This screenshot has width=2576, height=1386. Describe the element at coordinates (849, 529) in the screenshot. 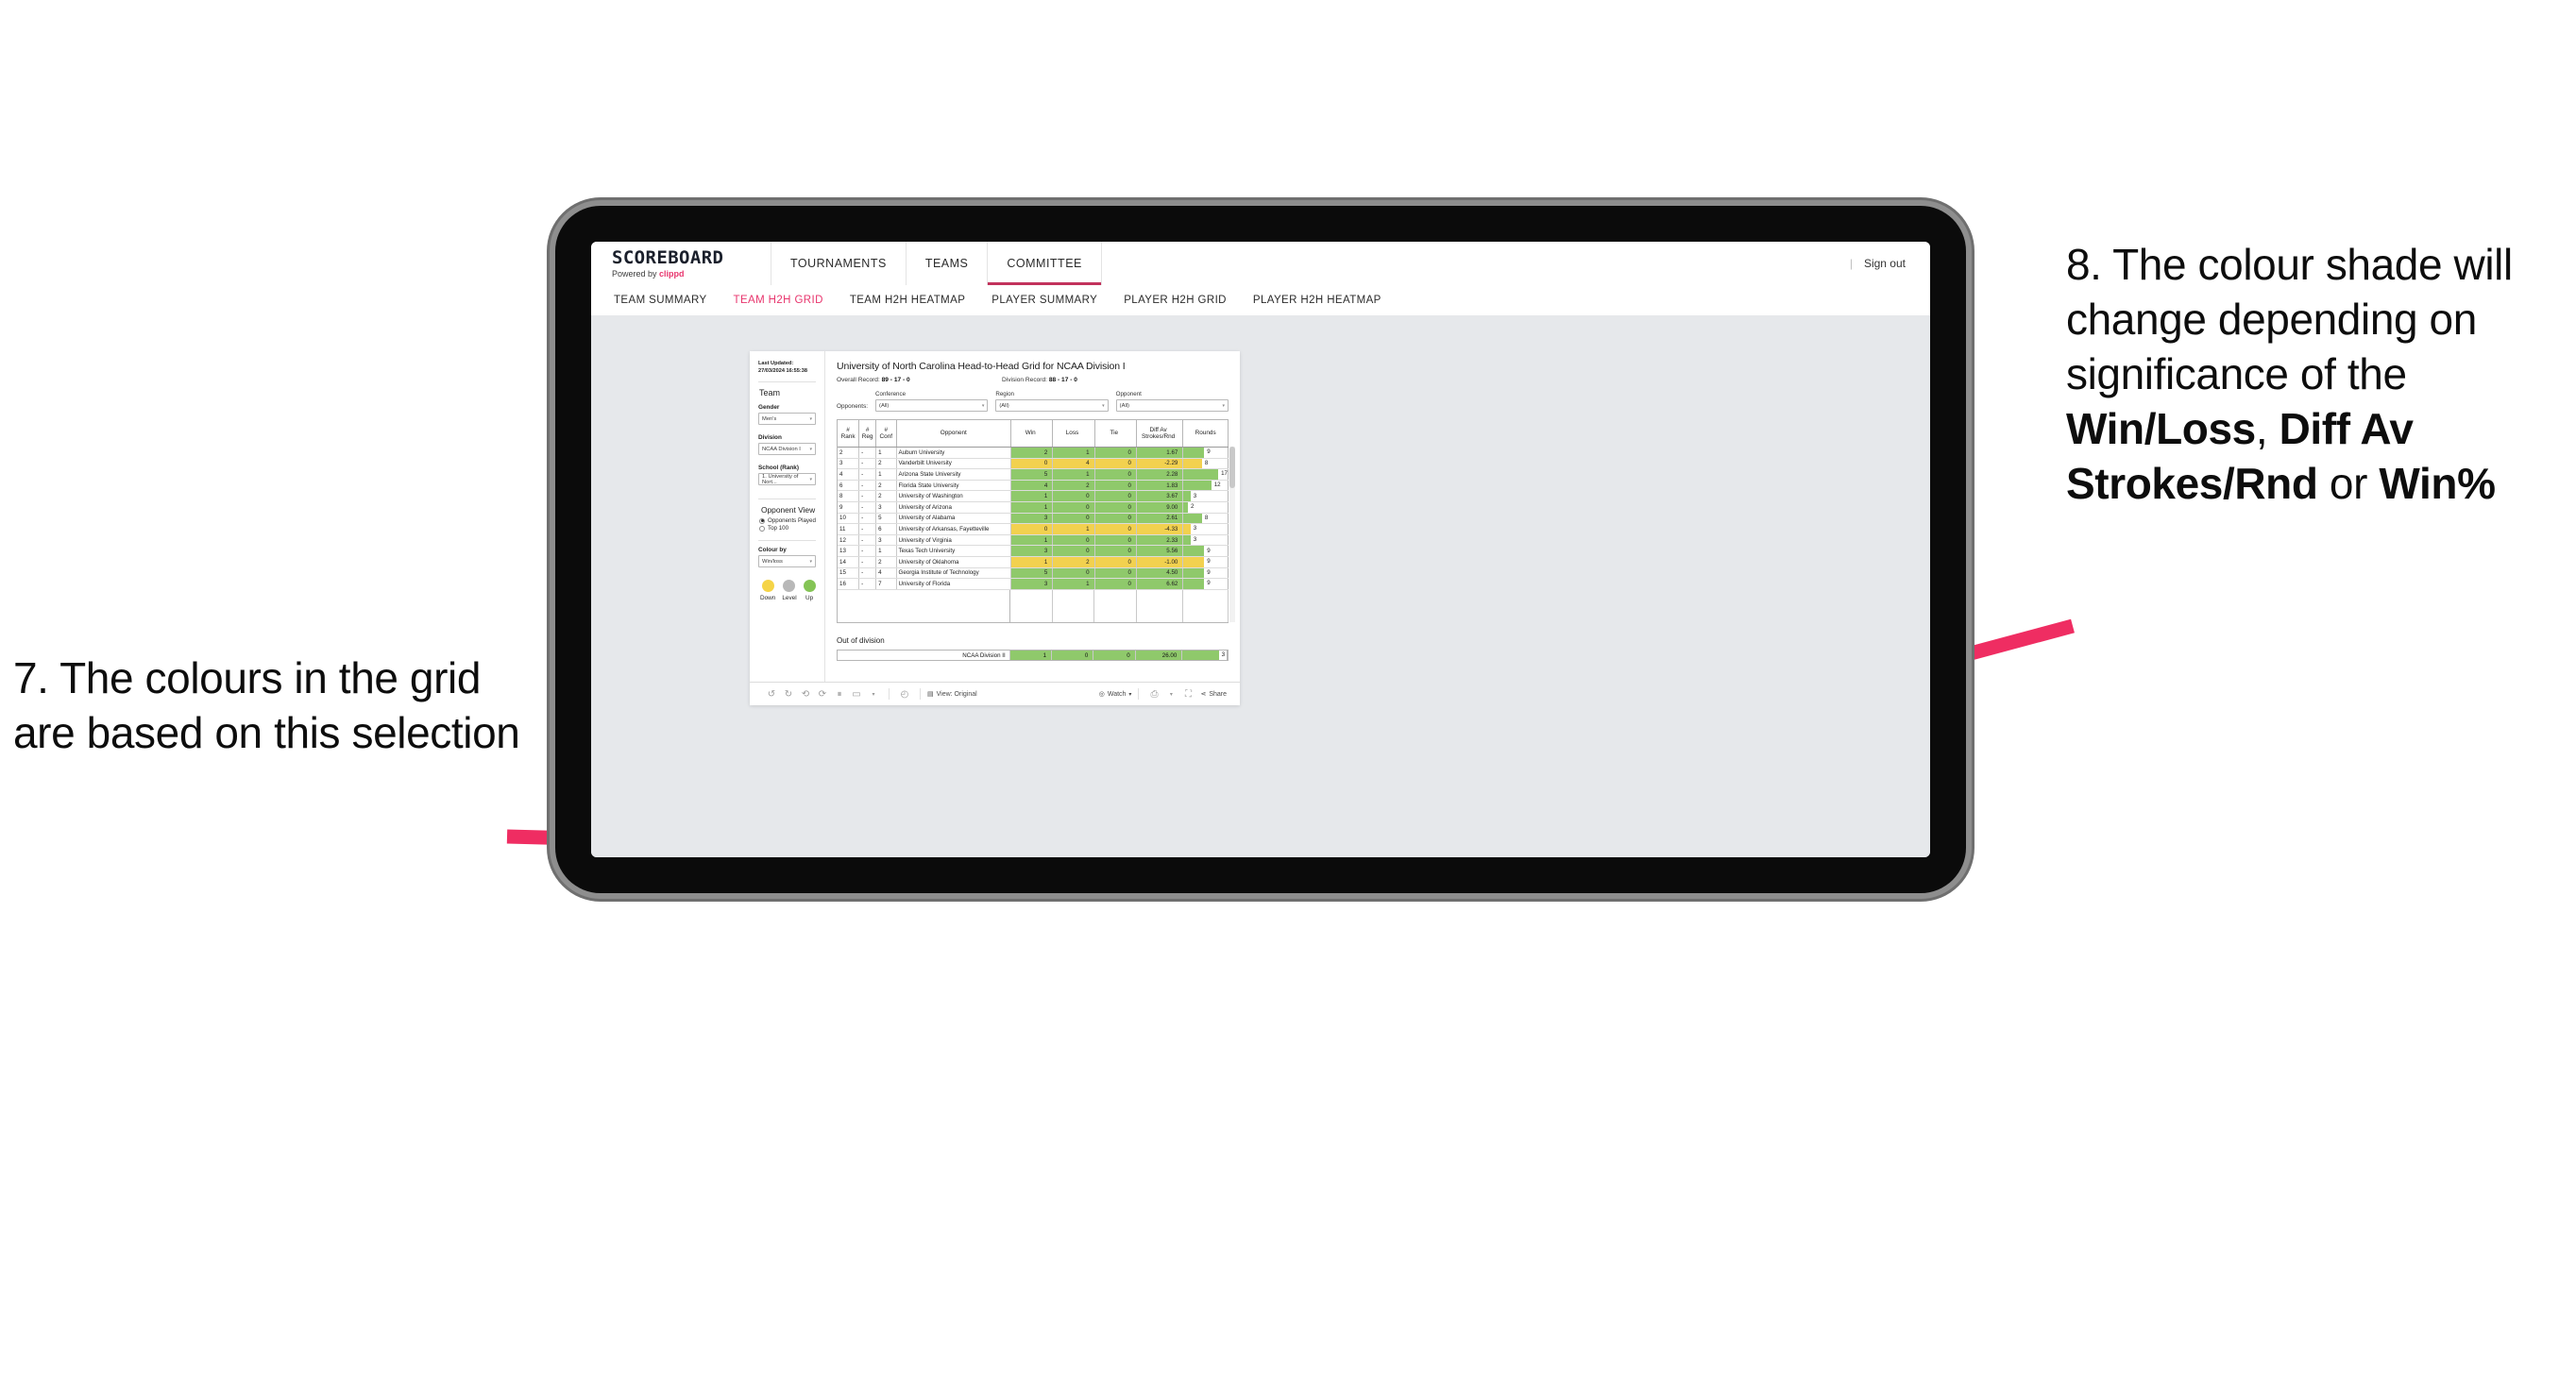

I see `cell-rank: 11` at that location.